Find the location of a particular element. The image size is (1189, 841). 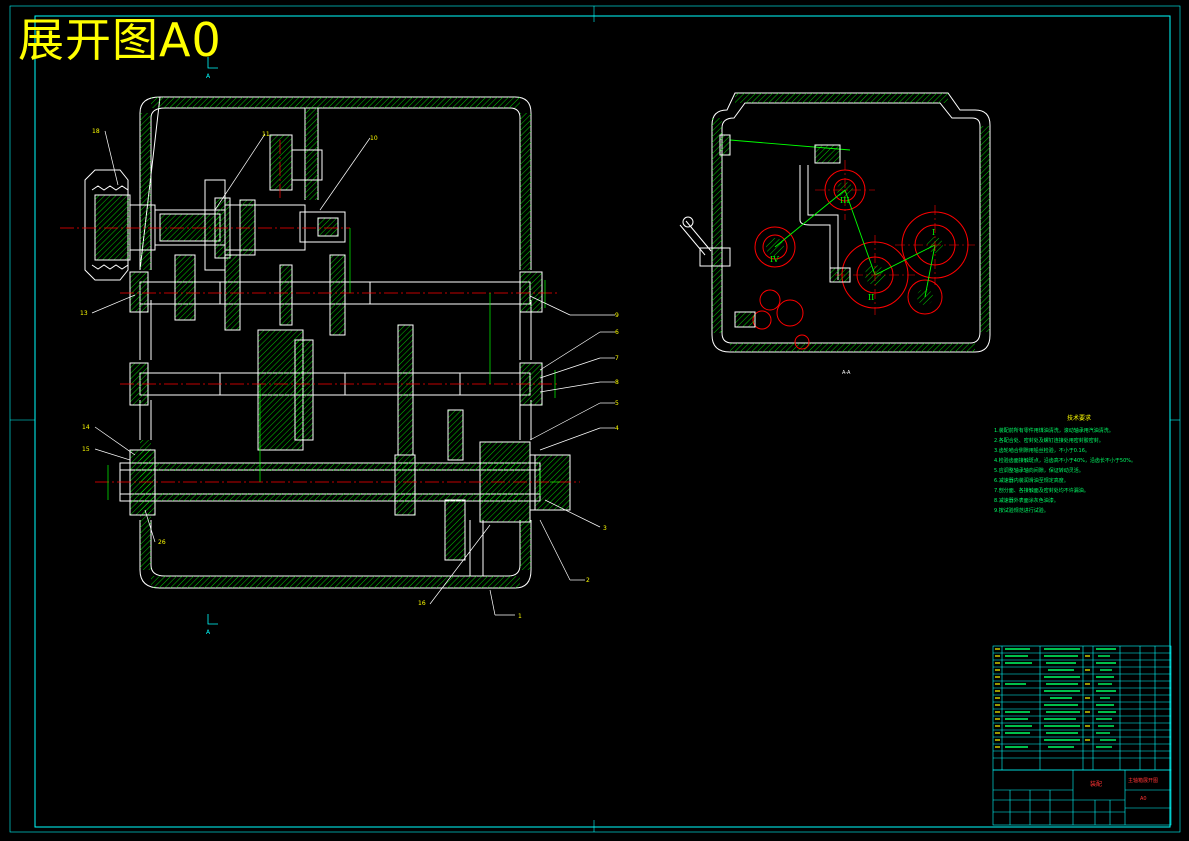

section-view-gear-fill is located at coordinates (854, 243).